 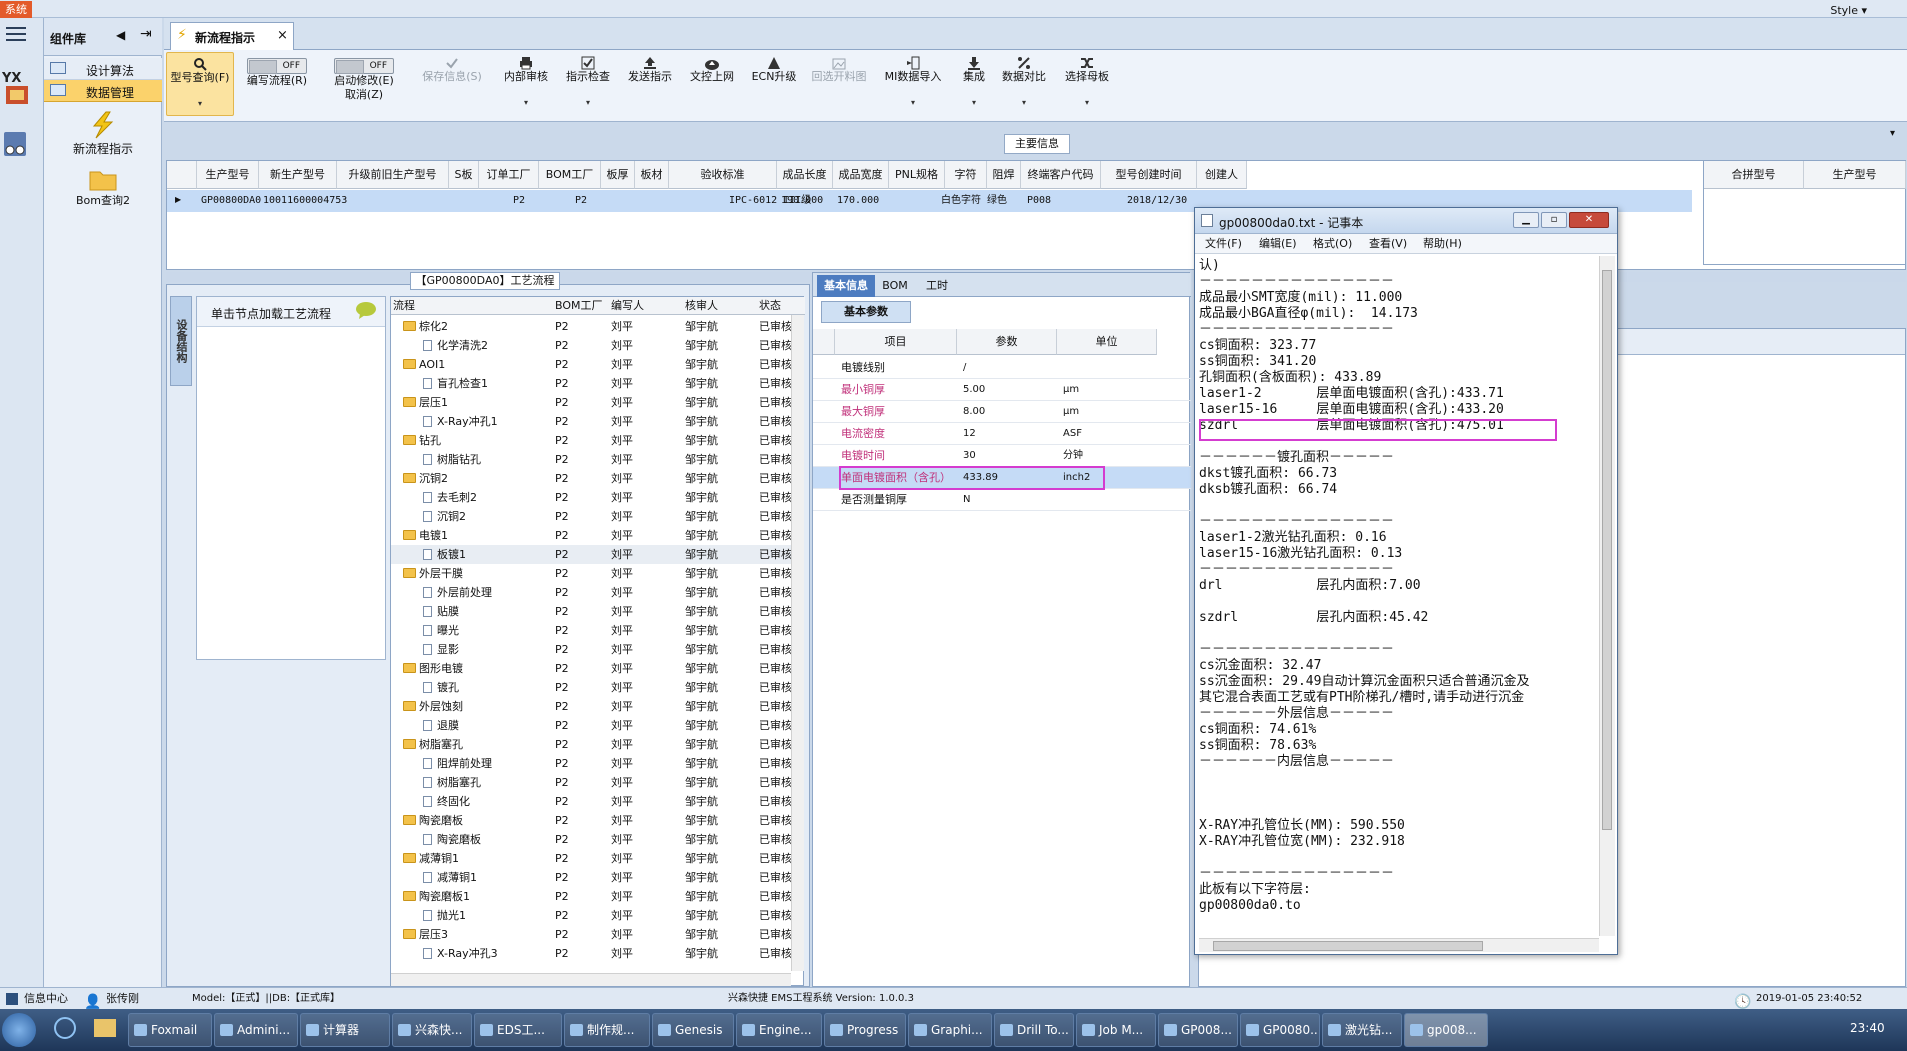 What do you see at coordinates (997, 201) in the screenshot?
I see `cell-solder: 绿色` at bounding box center [997, 201].